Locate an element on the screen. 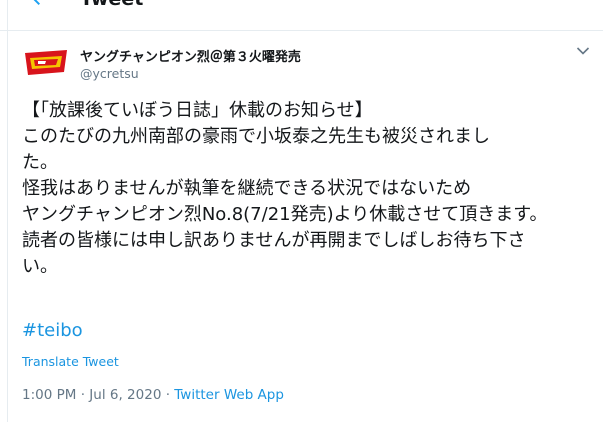  tweet-metadata: 1:00 PM · Jul 6, 2020 · Twitter Web App is located at coordinates (153, 395).